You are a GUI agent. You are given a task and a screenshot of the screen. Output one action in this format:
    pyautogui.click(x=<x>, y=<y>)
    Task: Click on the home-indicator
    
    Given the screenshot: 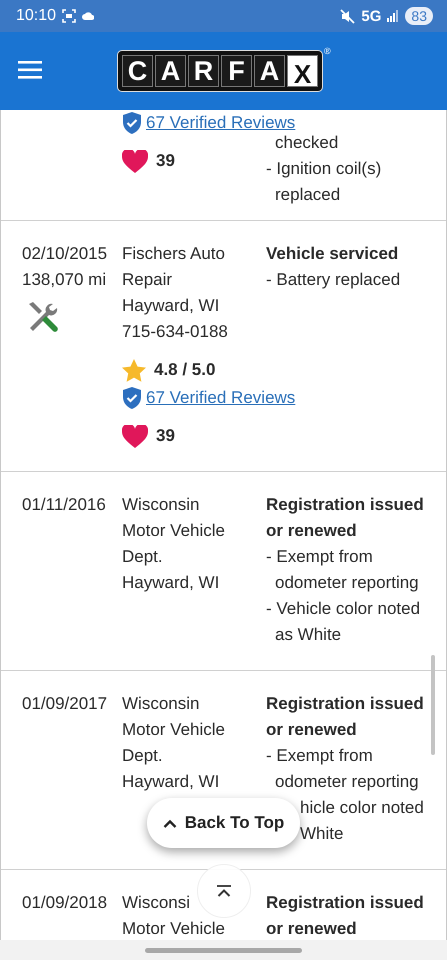 What is the action you would take?
    pyautogui.click(x=223, y=950)
    